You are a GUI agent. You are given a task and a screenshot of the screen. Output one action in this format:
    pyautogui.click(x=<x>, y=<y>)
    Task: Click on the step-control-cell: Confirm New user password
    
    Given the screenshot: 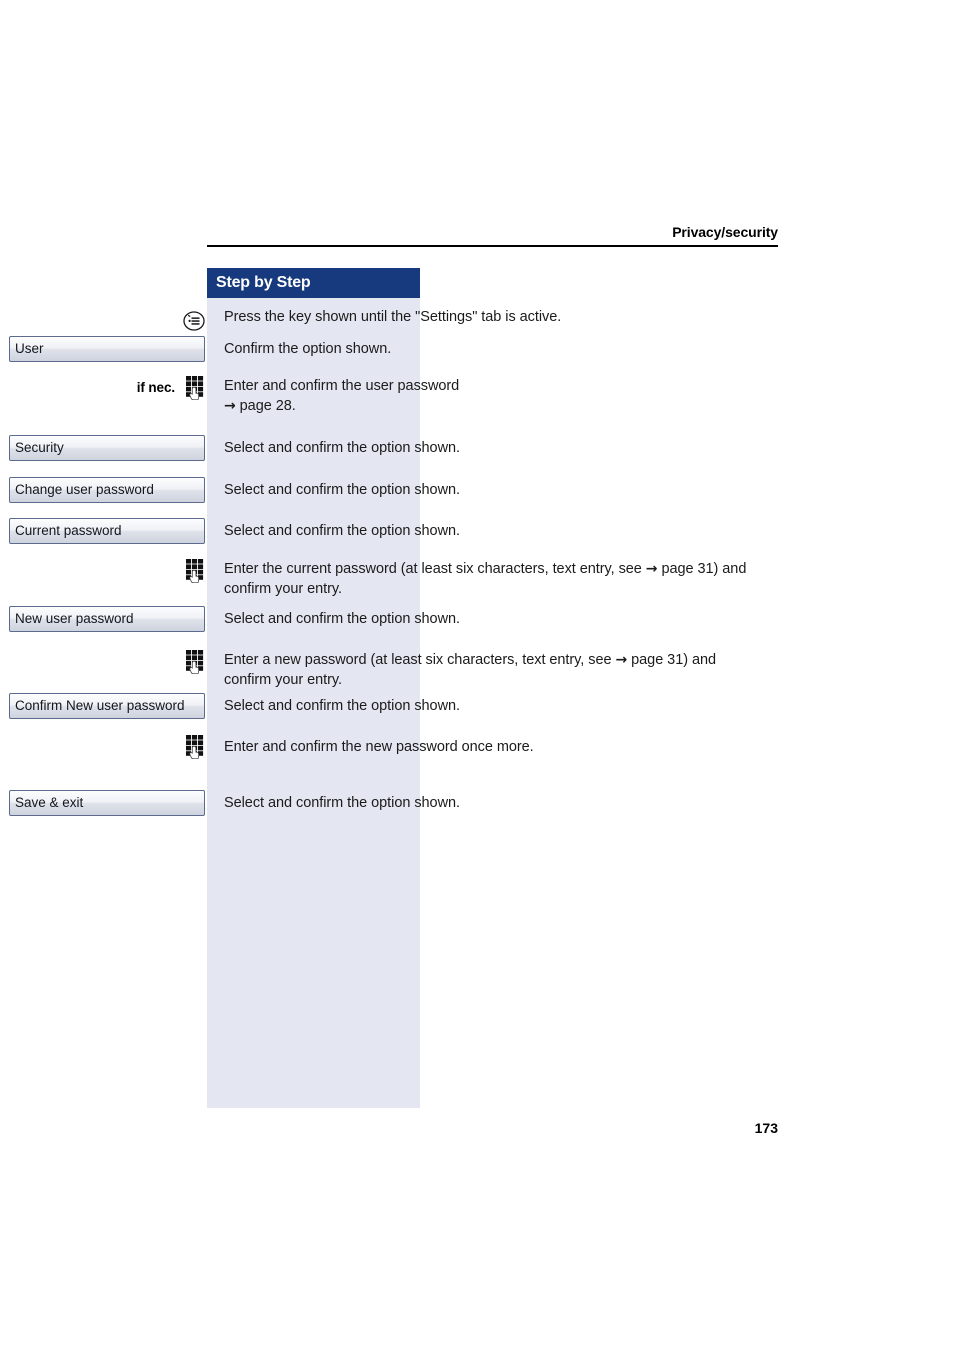 What is the action you would take?
    pyautogui.click(x=106, y=707)
    